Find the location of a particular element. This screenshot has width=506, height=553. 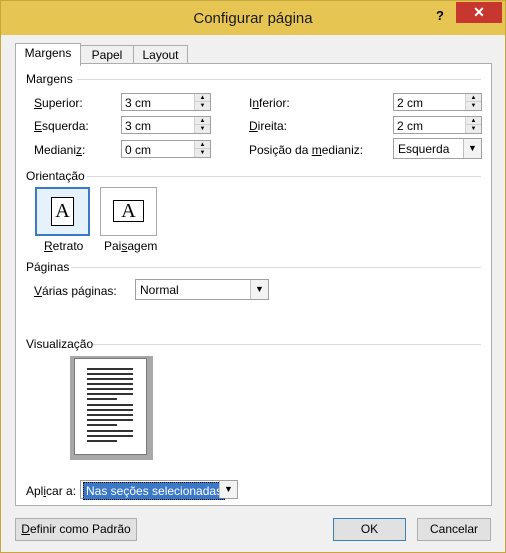

gutter-label: Medianiz: is located at coordinates (60, 150).